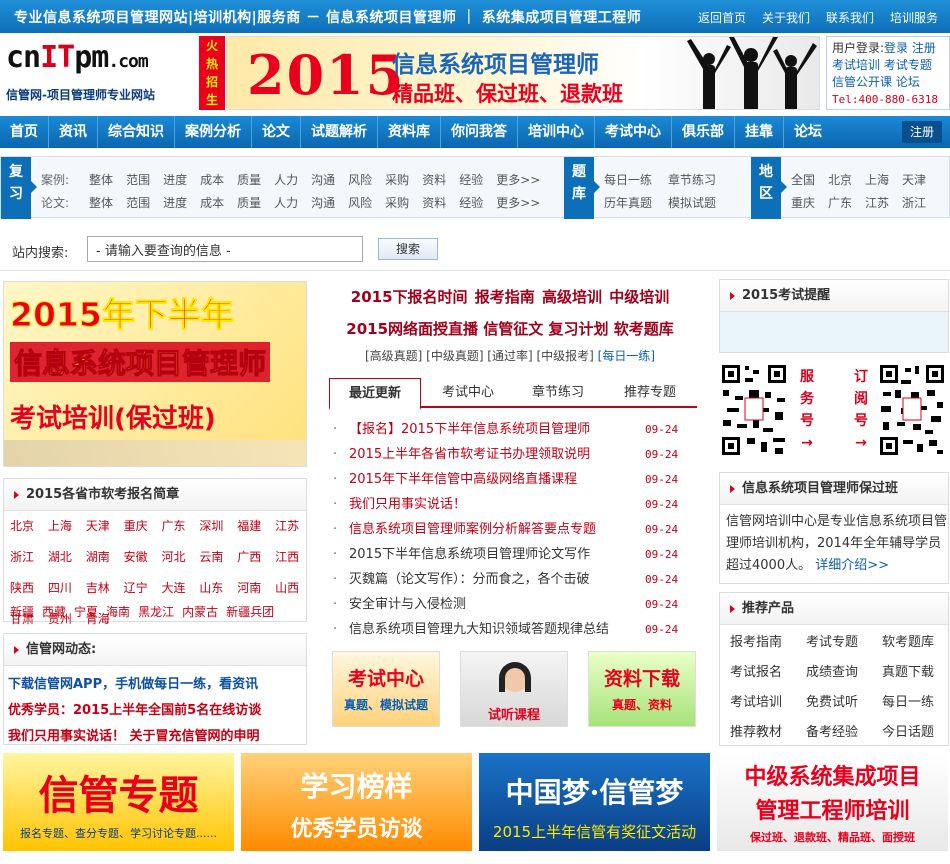 The image size is (950, 864). I want to click on list-item: · 灭魏篇（论文写作）：分而食之，各个击破 09-24, so click(506, 579).